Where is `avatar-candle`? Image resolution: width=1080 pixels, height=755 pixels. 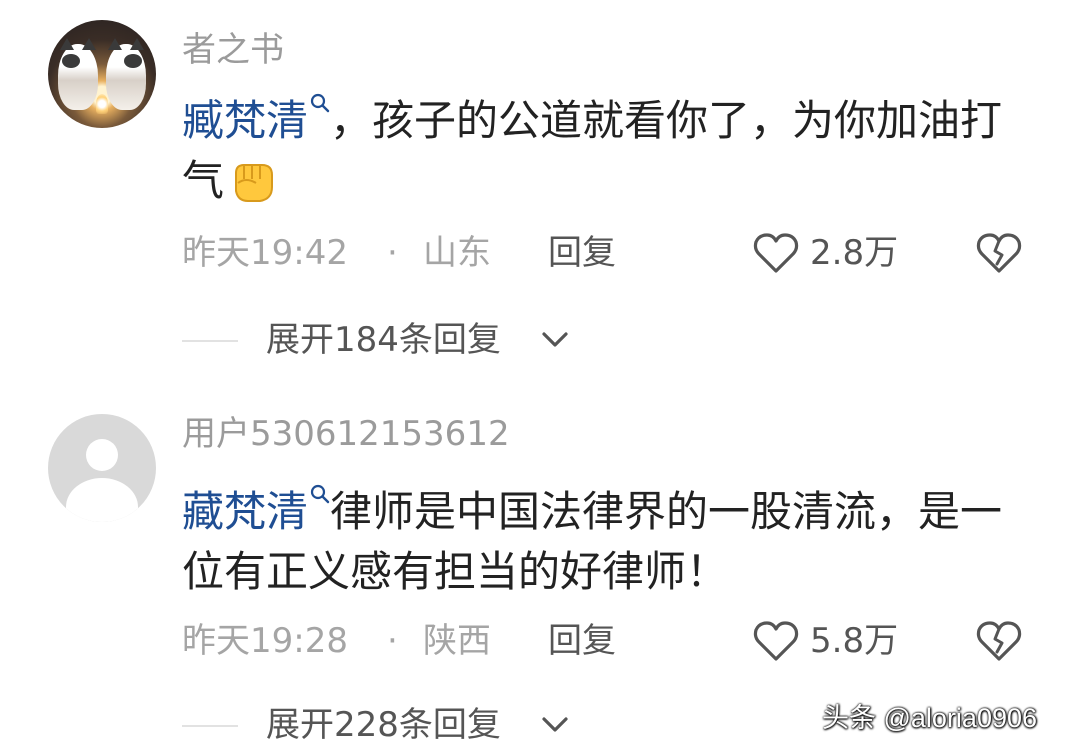 avatar-candle is located at coordinates (102, 104).